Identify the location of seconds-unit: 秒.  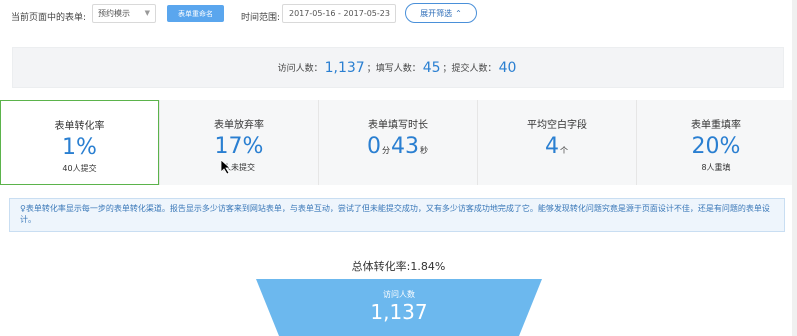
(424, 150).